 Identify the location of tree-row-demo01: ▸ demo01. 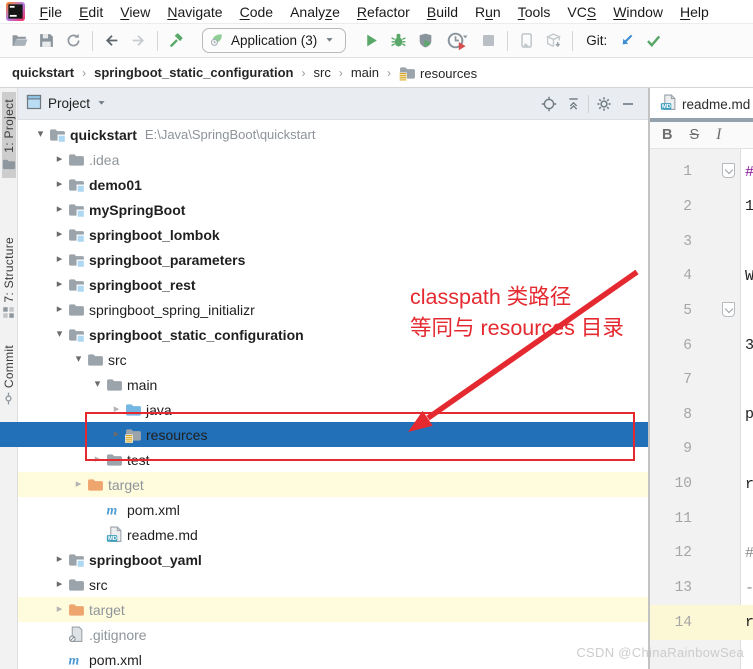
(333, 184).